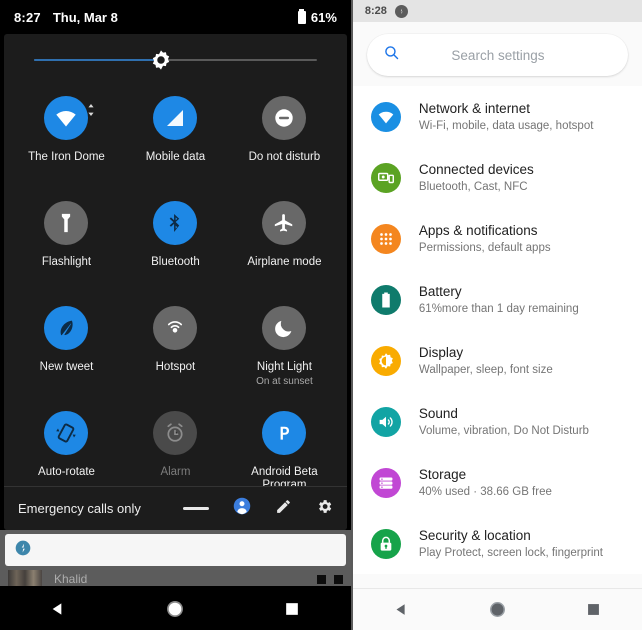  I want to click on qs-tile-label: The Iron Dome, so click(66, 157).